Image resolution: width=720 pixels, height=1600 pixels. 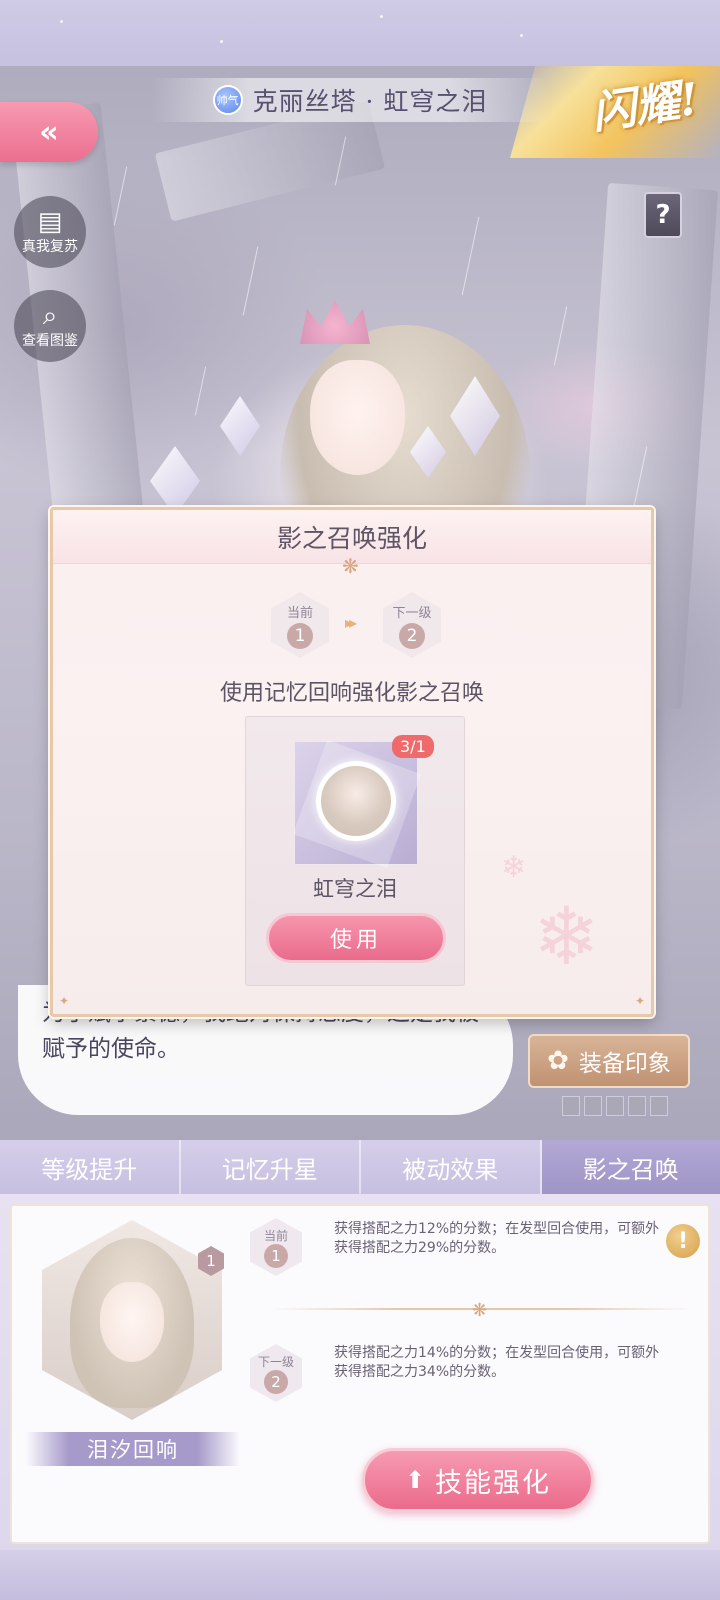 I want to click on tab-passive-effect: 被动效果, so click(x=451, y=1167).